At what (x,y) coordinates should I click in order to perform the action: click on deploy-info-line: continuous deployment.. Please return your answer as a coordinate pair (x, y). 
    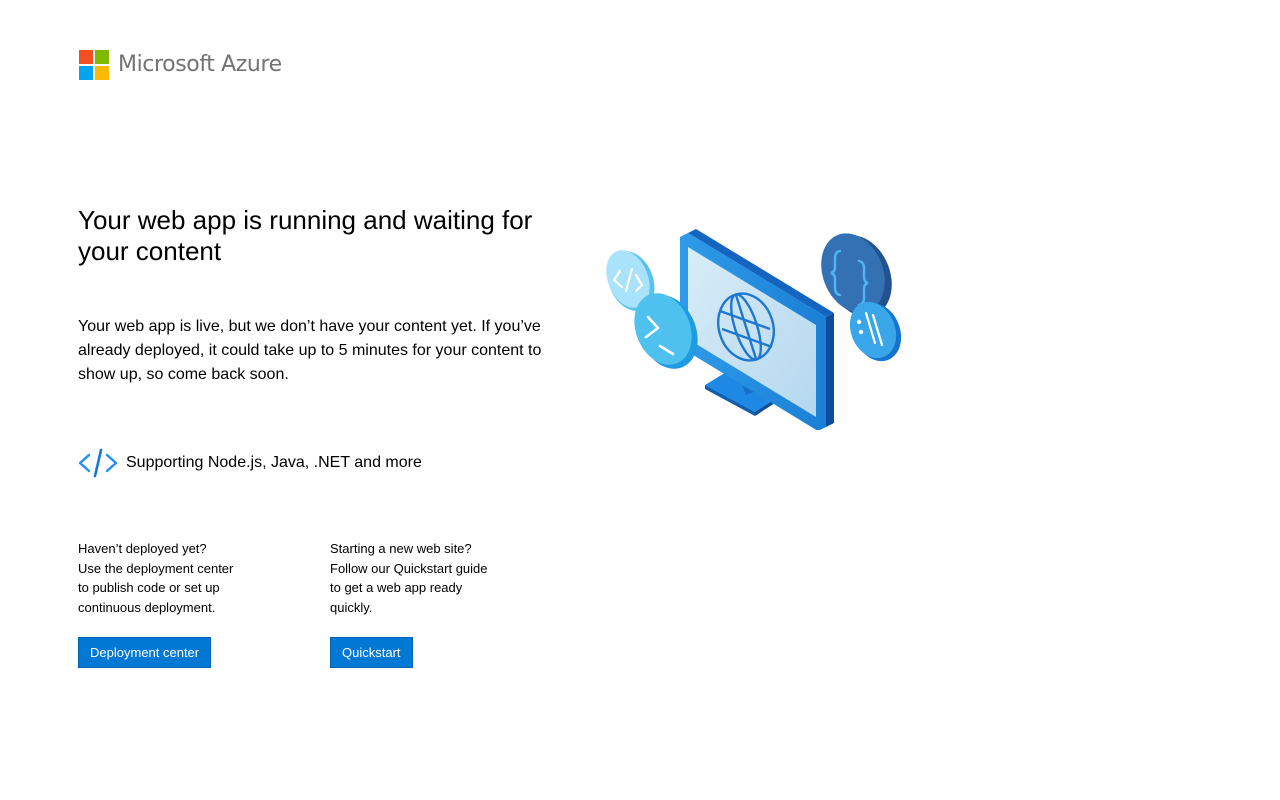
    Looking at the image, I should click on (147, 607).